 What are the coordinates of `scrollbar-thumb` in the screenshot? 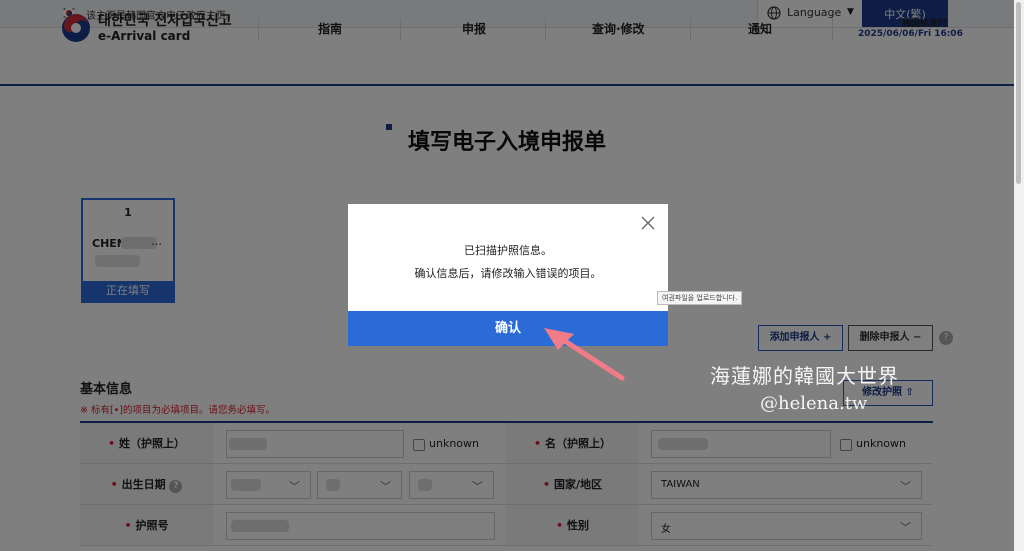 It's located at (1018, 93).